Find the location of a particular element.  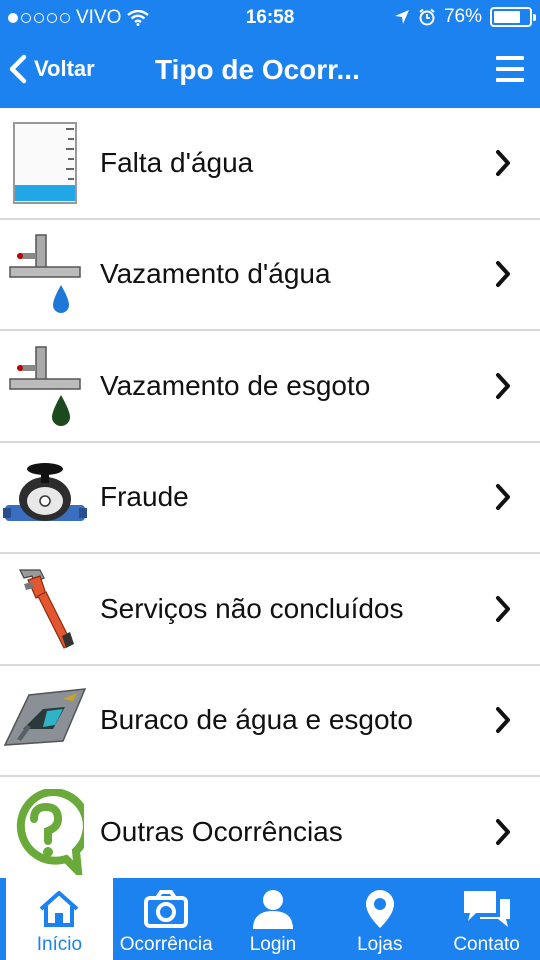

tab-ocorrencia: Ocorrência is located at coordinates (166, 919).